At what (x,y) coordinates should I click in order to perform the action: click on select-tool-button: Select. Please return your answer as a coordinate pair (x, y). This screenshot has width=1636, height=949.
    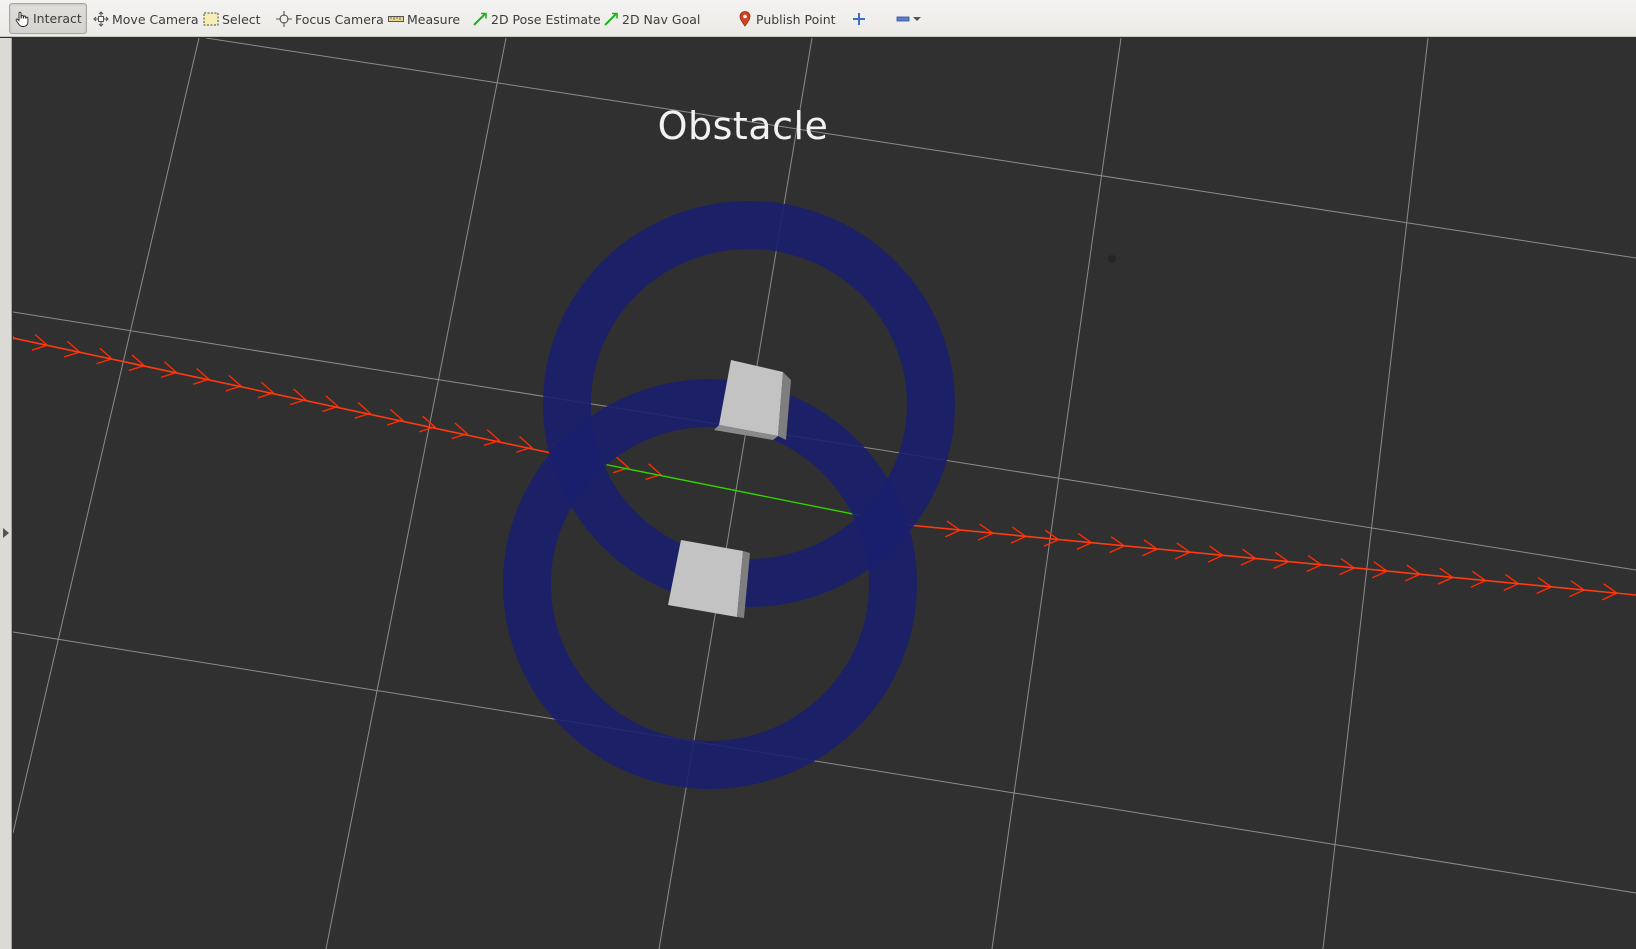
    Looking at the image, I should click on (232, 19).